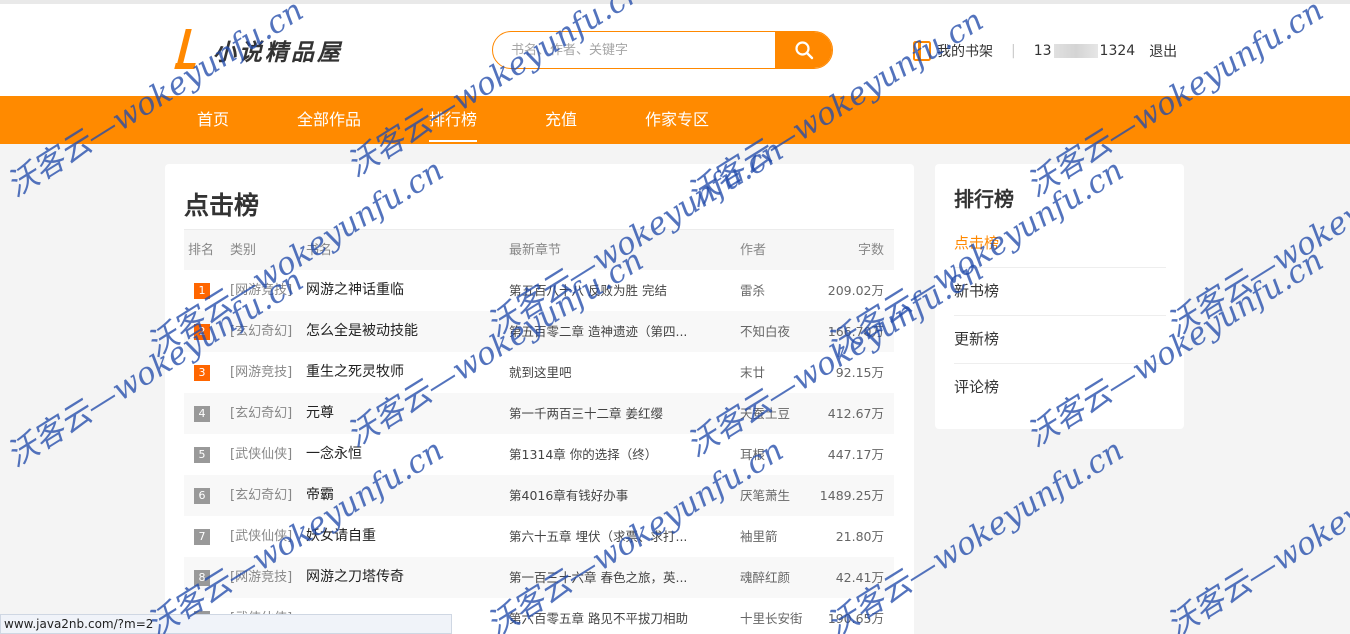 This screenshot has width=1350, height=634. I want to click on search-button, so click(803, 50).